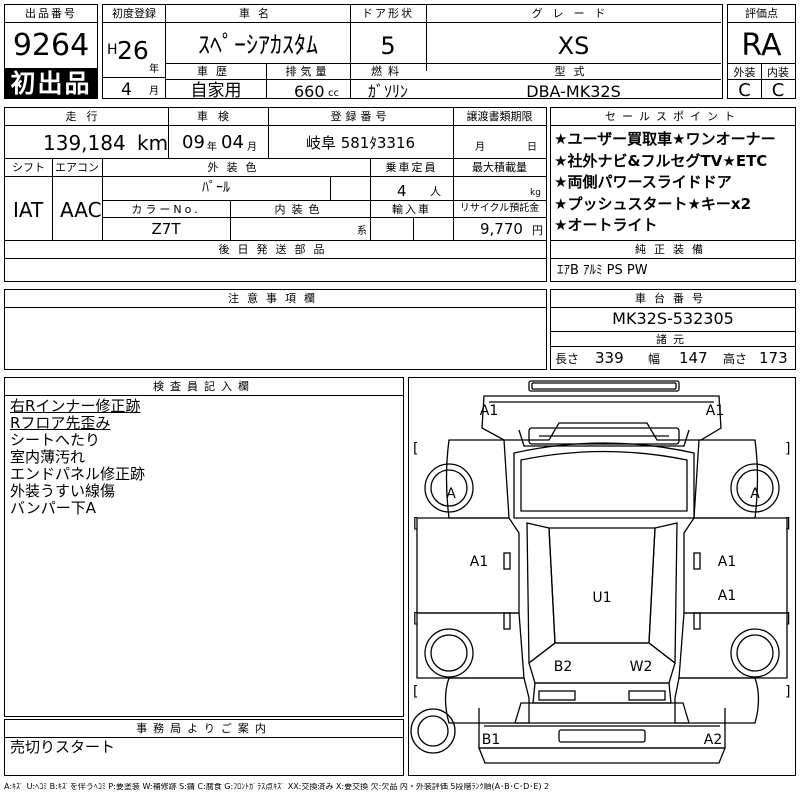  I want to click on sales-point: ★プッシュスタート★キーx2, so click(653, 203).